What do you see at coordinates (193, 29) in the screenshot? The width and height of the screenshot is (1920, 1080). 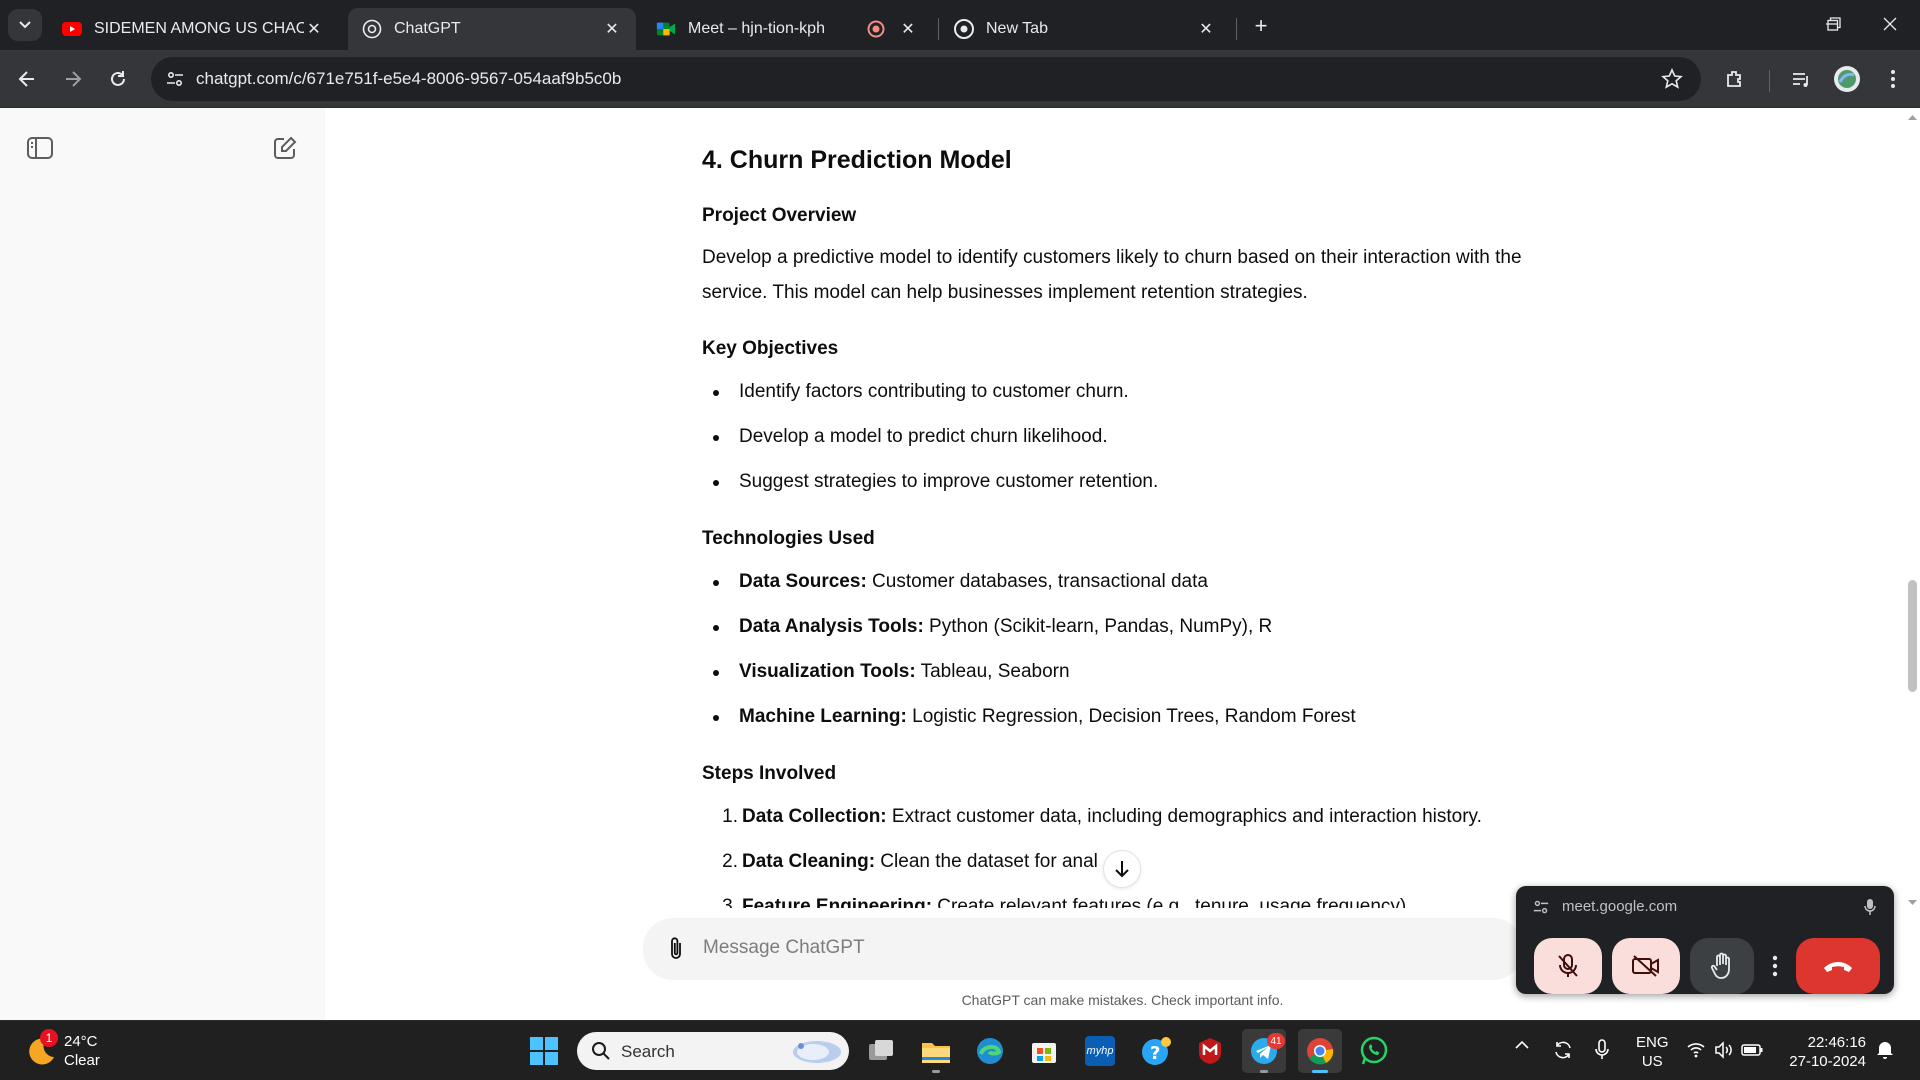 I see `tab-youtube: SIDEMEN AMONG US CHAOS M ✕` at bounding box center [193, 29].